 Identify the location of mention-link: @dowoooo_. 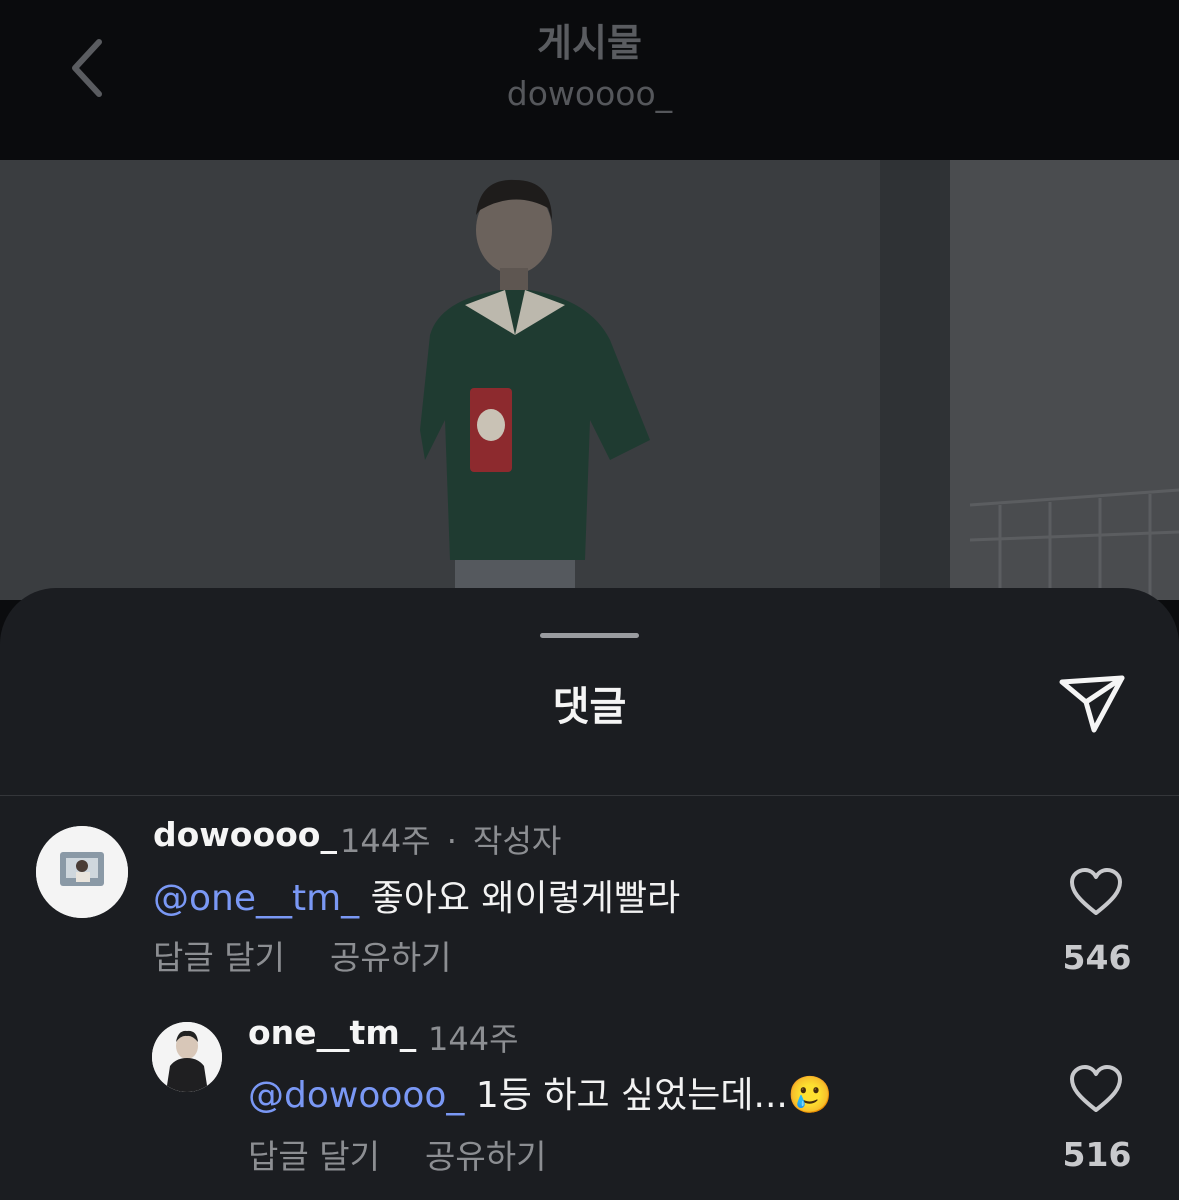
(356, 1095).